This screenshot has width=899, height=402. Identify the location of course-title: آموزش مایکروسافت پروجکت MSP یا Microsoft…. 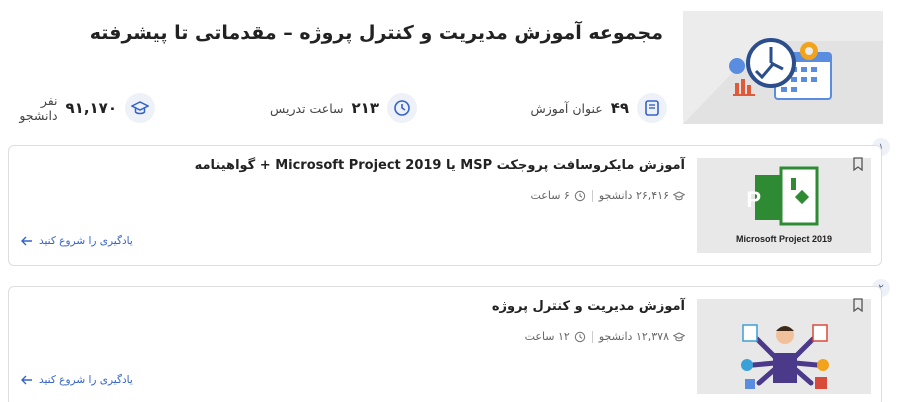
(440, 165).